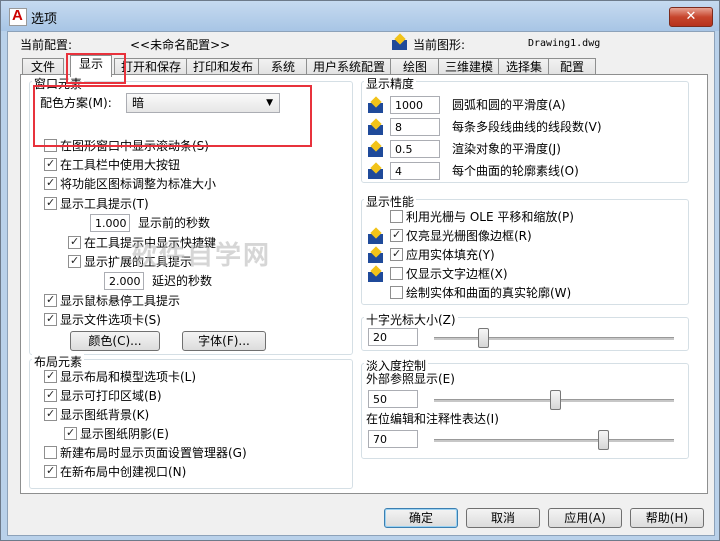 This screenshot has width=720, height=541. What do you see at coordinates (393, 439) in the screenshot?
I see `inplace-edit-input: 70` at bounding box center [393, 439].